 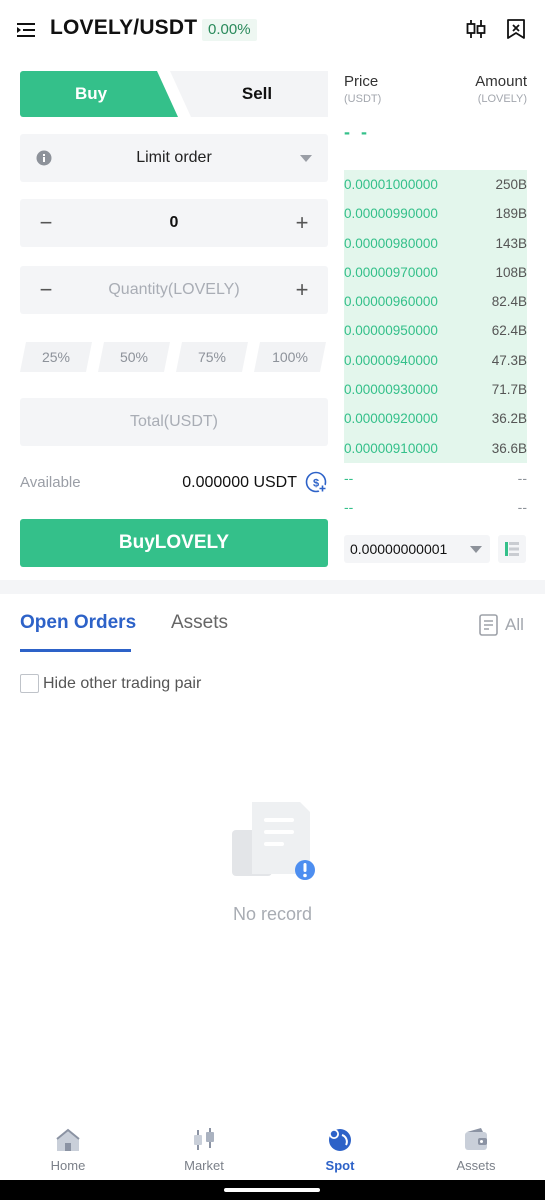 I want to click on order-type-select: Limit order, so click(x=174, y=158).